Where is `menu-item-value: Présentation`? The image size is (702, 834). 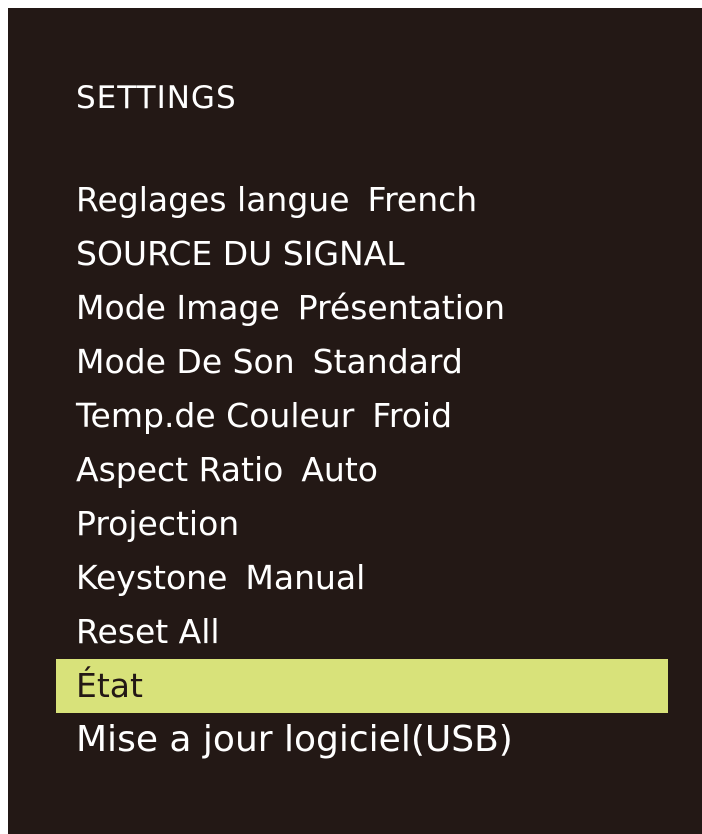
menu-item-value: Présentation is located at coordinates (401, 307).